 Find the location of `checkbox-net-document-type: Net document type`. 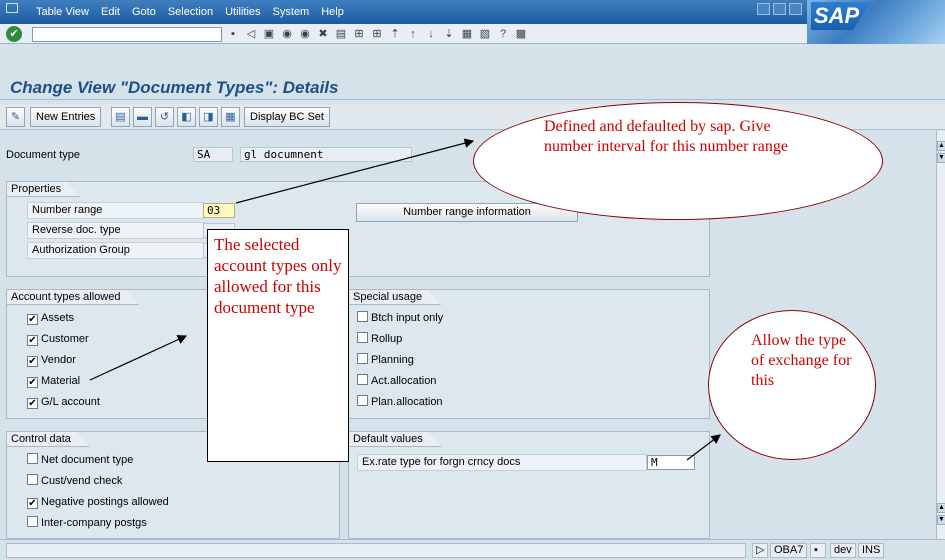

checkbox-net-document-type: Net document type is located at coordinates (80, 460).